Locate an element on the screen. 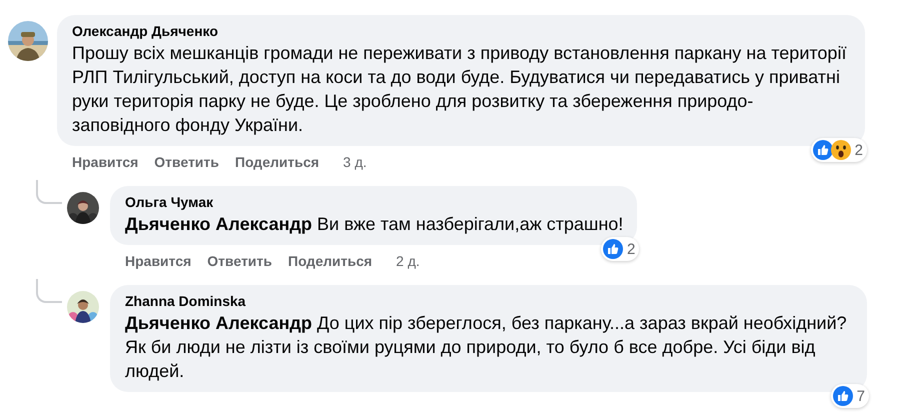  comment-text: Дьяченко Александр Ви вже там назберігали,аж страшно! is located at coordinates (374, 224).